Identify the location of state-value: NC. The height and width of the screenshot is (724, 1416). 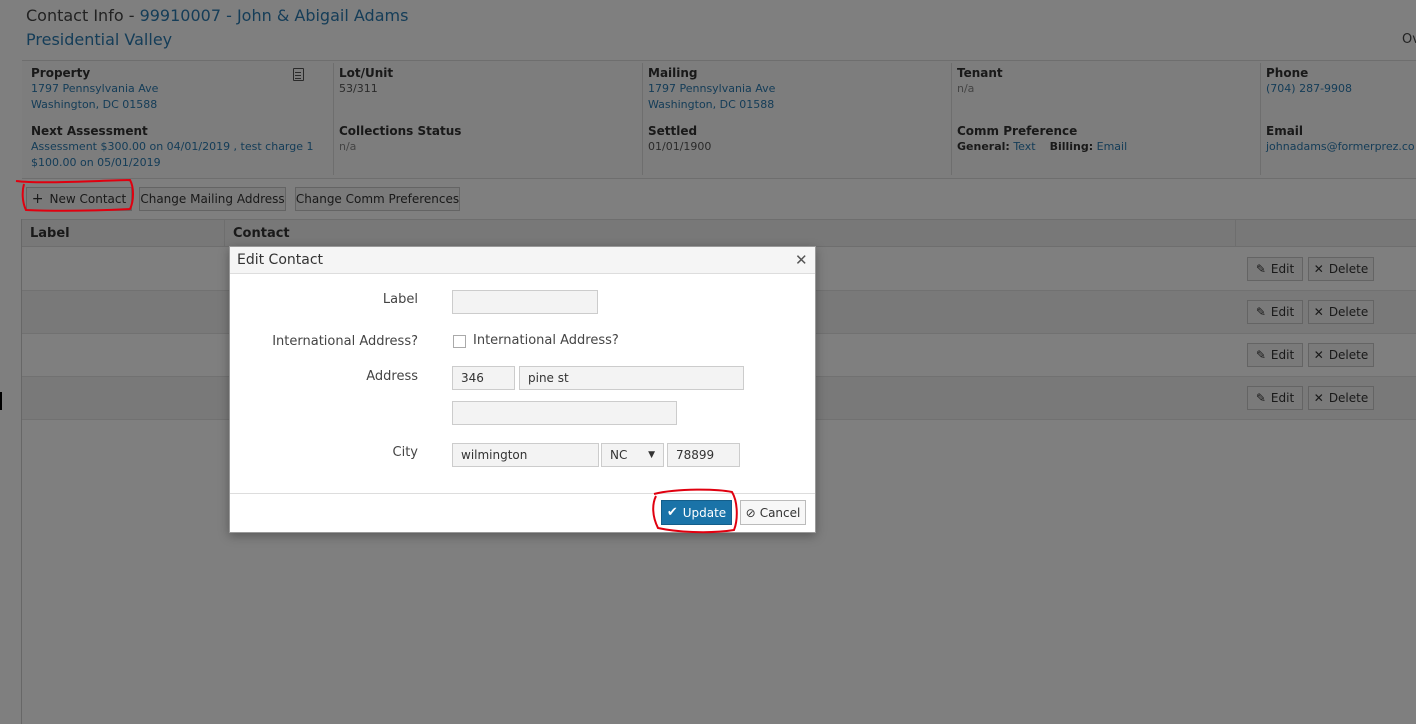
(619, 455).